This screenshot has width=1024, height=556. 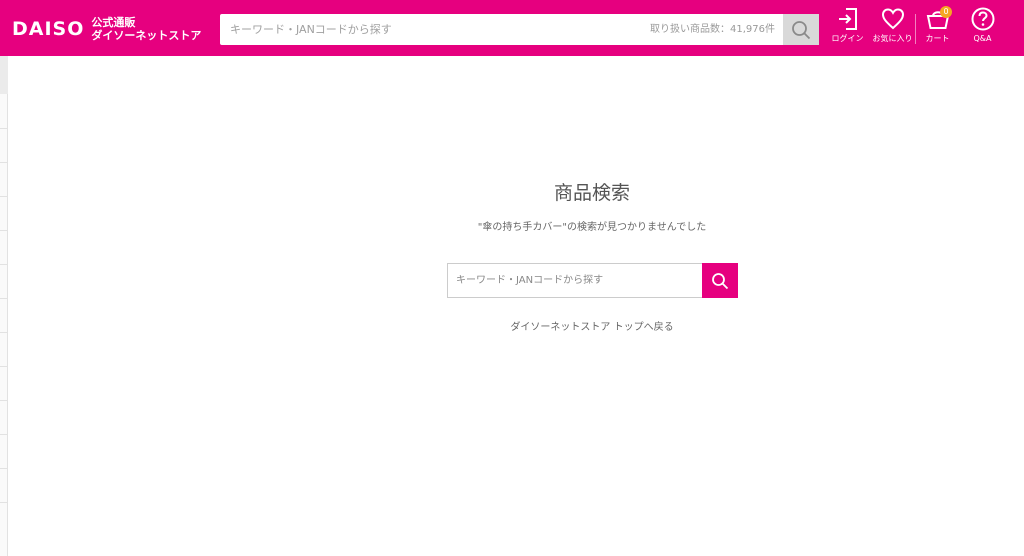 I want to click on page-title: 商品検索, so click(x=591, y=193).